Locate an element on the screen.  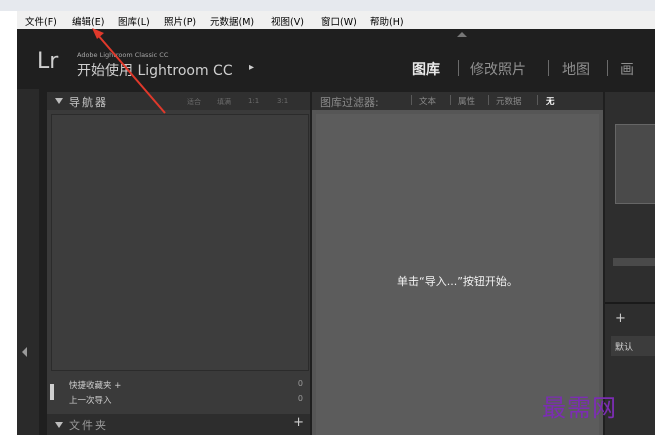
annotation-arrow-head is located at coordinates (98, 33).